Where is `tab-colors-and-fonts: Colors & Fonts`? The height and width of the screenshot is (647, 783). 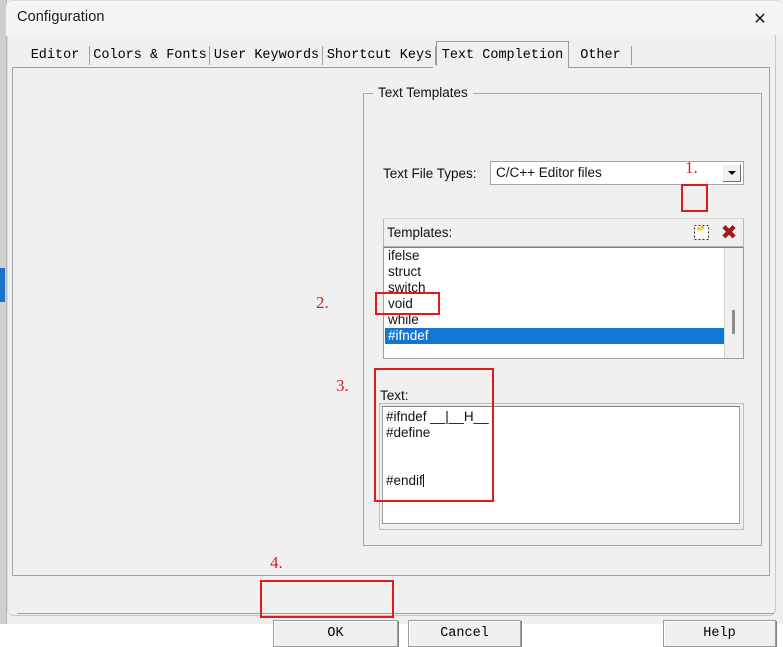
tab-colors-and-fonts: Colors & Fonts is located at coordinates (150, 55).